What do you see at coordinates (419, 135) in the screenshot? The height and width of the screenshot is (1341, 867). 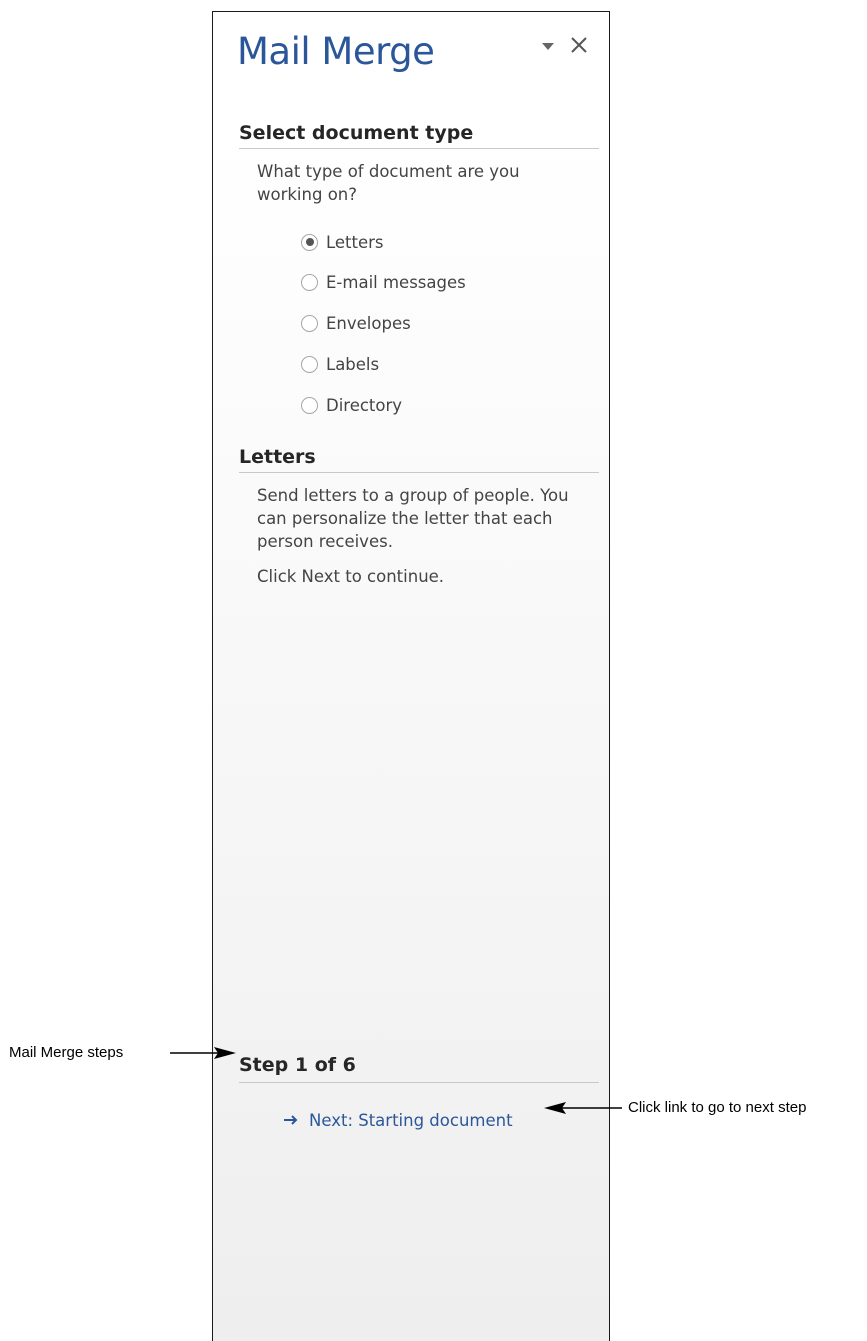 I see `select-document-type-heading: Select document type` at bounding box center [419, 135].